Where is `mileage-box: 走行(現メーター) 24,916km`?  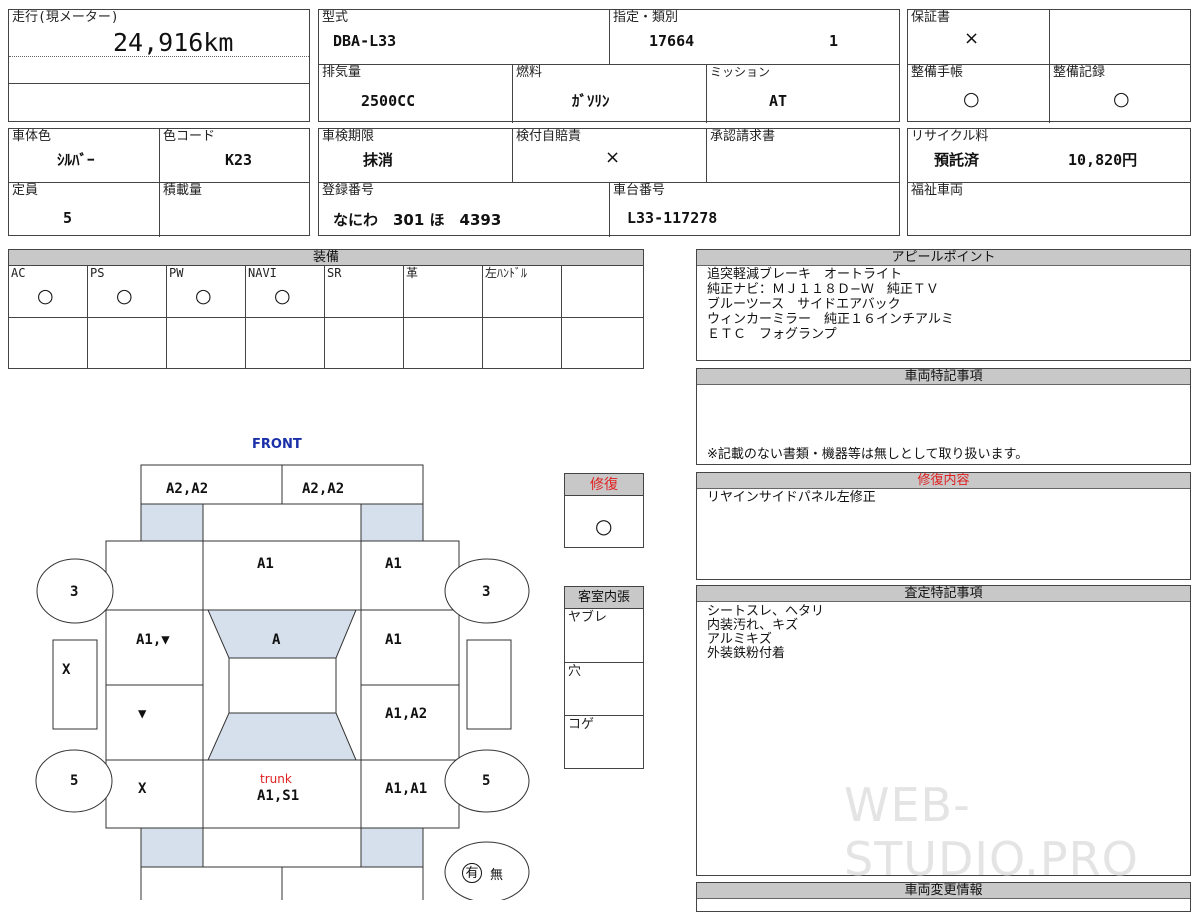
mileage-box: 走行(現メーター) 24,916km is located at coordinates (159, 65).